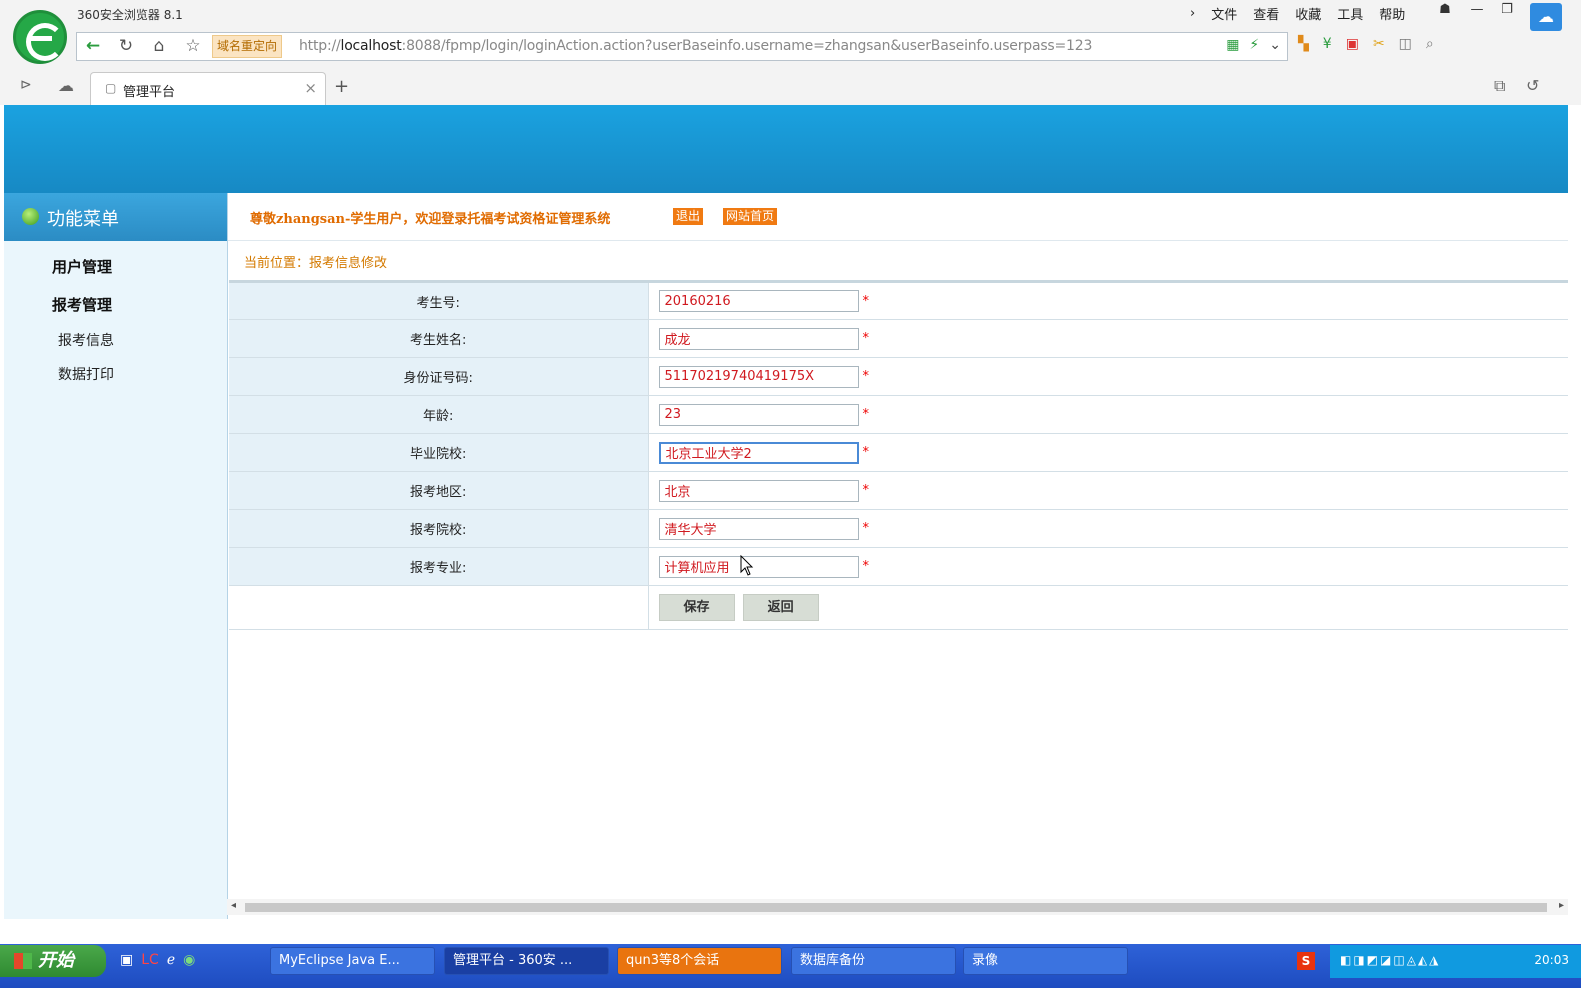 Image resolution: width=1581 pixels, height=988 pixels. What do you see at coordinates (1379, 44) in the screenshot?
I see `screenshot-icon: ✂` at bounding box center [1379, 44].